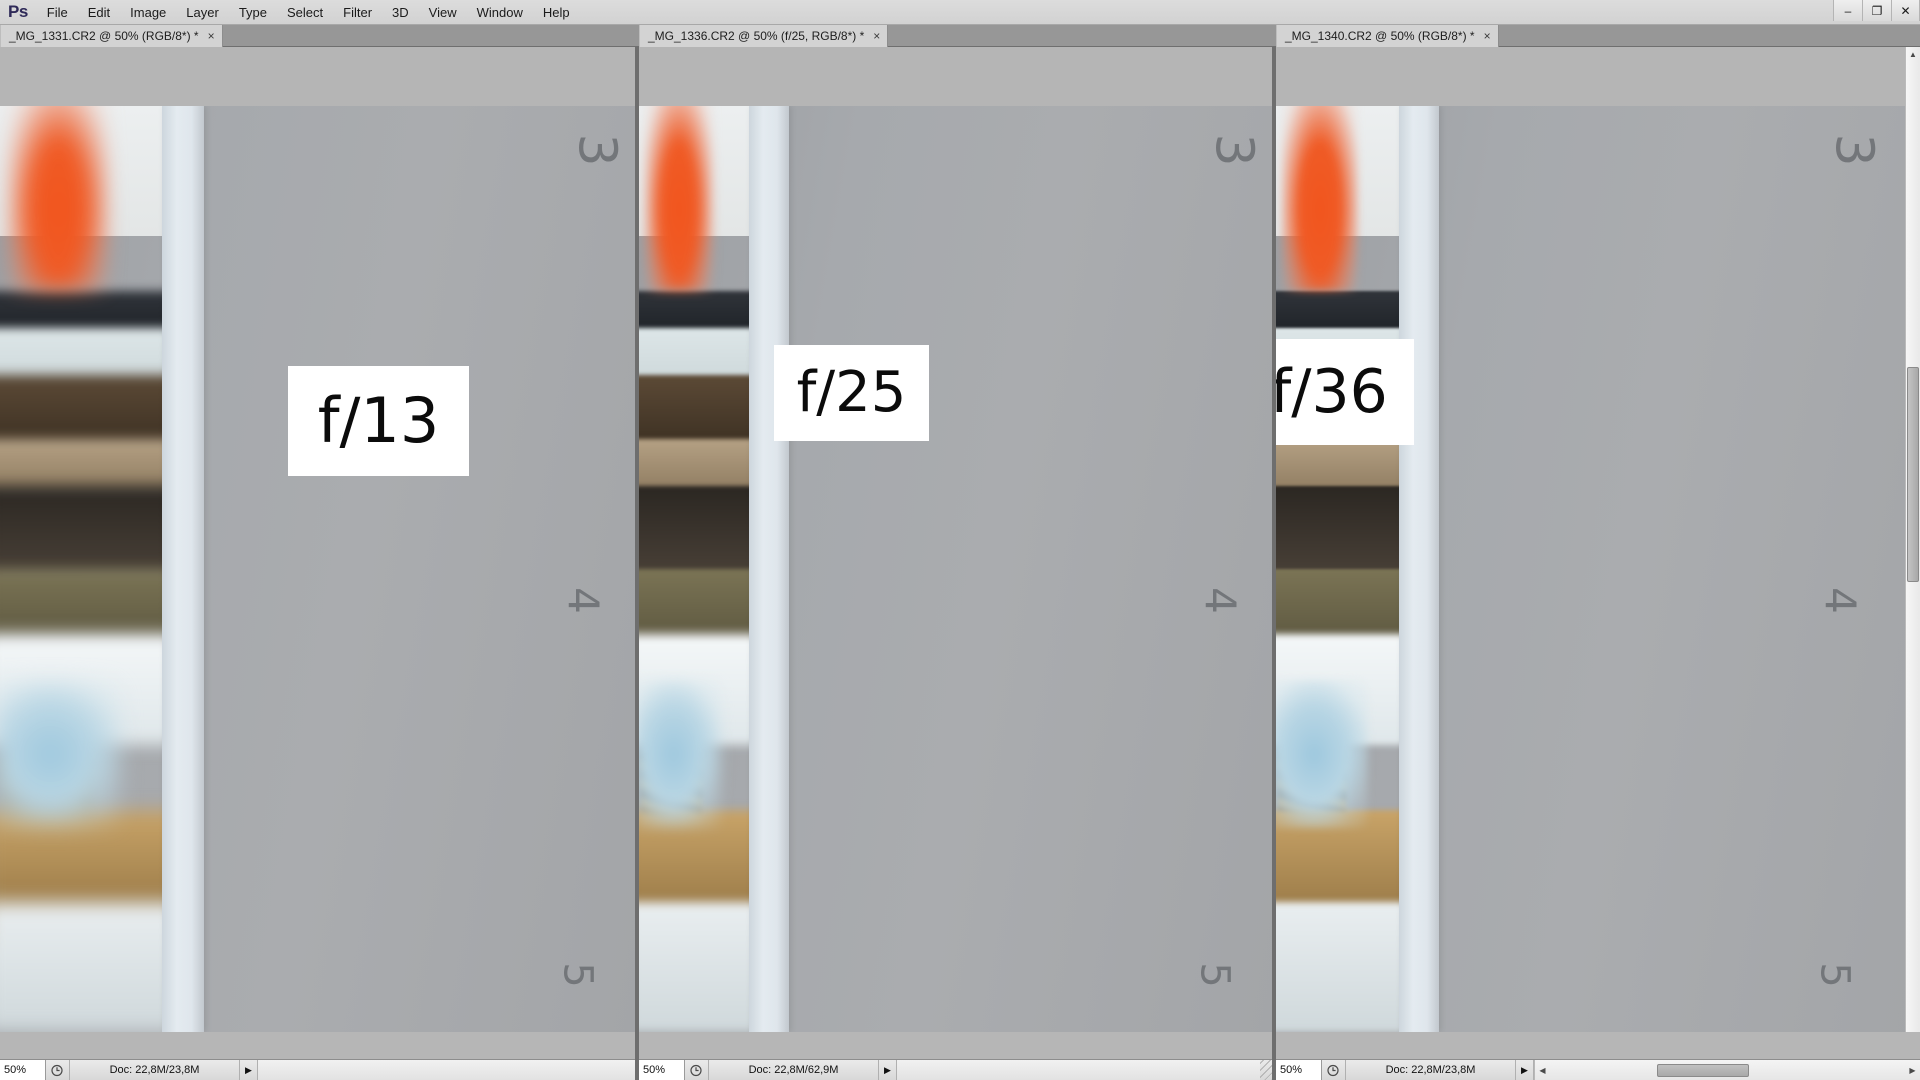 The image size is (1920, 1080). I want to click on tab-mg-1331: _MG_1331.CR2 @ 50% (RGB/8*) * ×, so click(111, 36).